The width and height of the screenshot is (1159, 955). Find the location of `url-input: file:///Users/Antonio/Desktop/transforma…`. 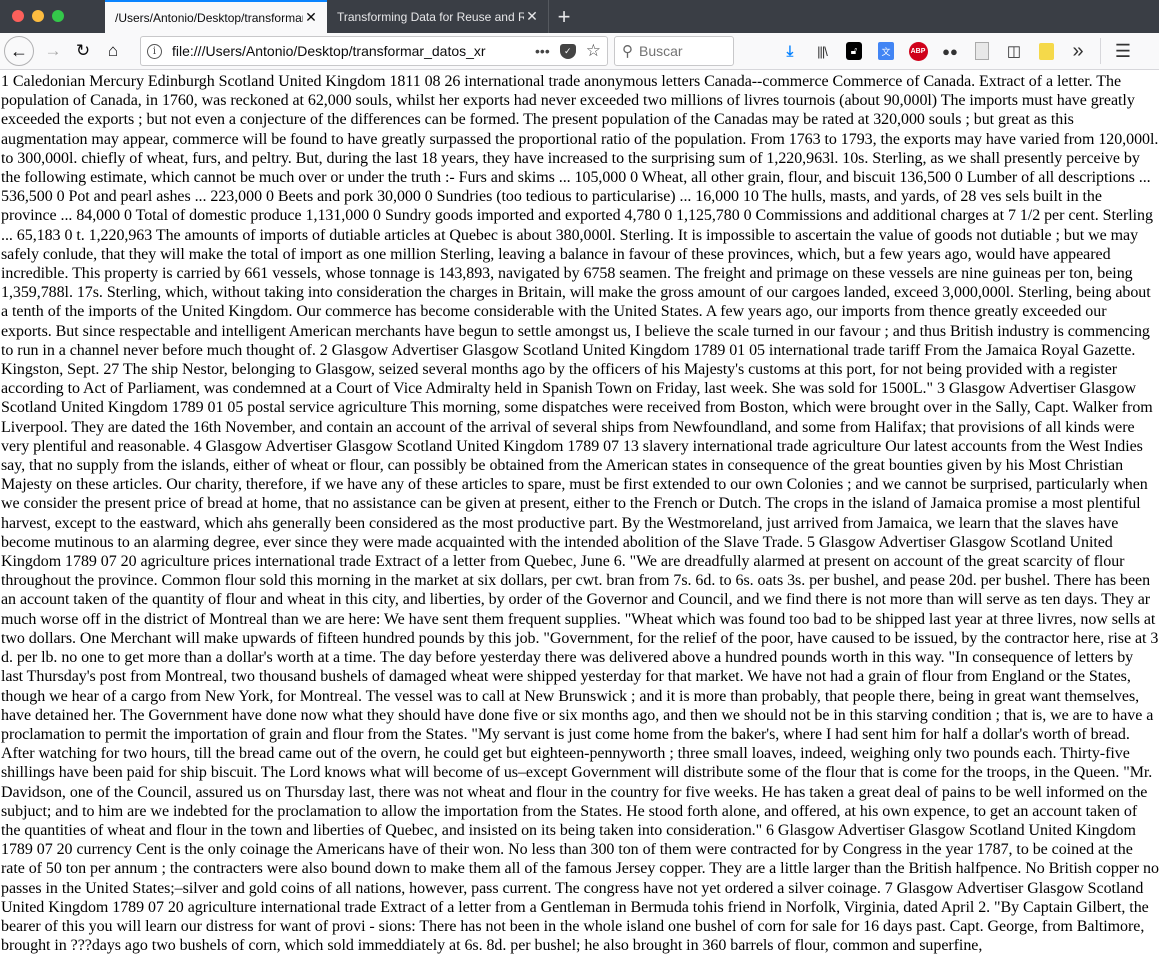

url-input: file:///Users/Antonio/Desktop/transforma… is located at coordinates (353, 51).